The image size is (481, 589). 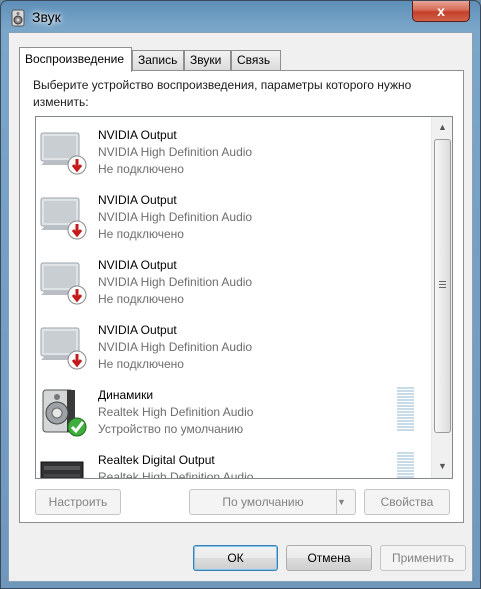 I want to click on speaker-default-icon, so click(x=64, y=413).